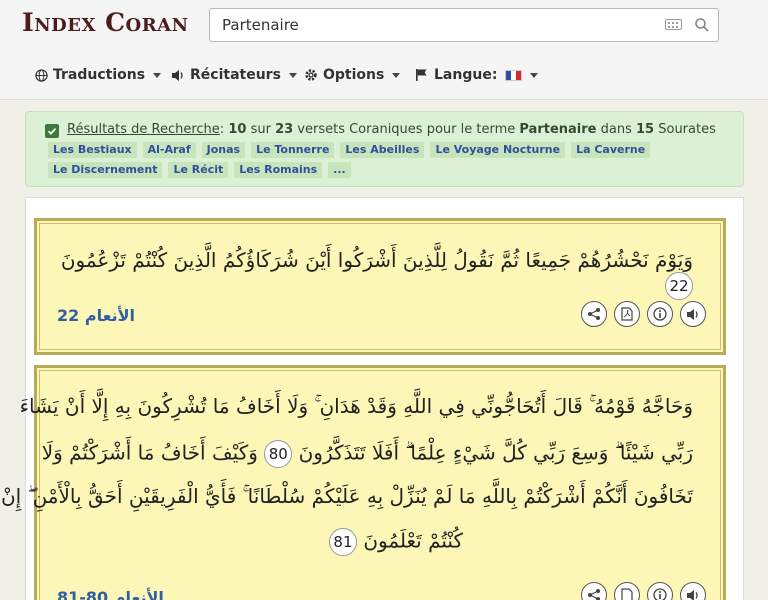 The height and width of the screenshot is (600, 768). What do you see at coordinates (105, 170) in the screenshot?
I see `surah-tag: Le Discernement` at bounding box center [105, 170].